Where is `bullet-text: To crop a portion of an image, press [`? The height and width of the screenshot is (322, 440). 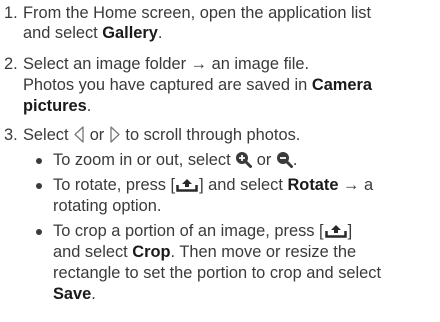 bullet-text: To crop a portion of an image, press [ is located at coordinates (188, 231).